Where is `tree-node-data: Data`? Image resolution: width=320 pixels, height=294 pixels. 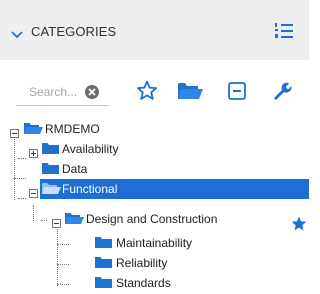
tree-node-data: Data is located at coordinates (154, 169).